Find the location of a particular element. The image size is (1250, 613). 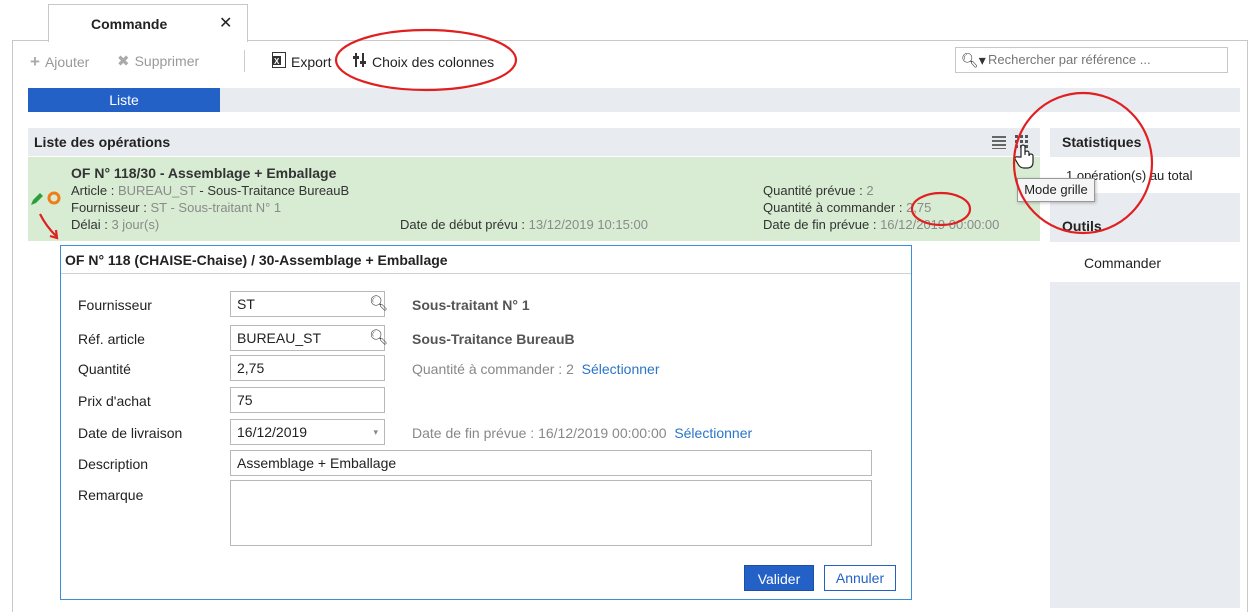

export-button: X Export is located at coordinates (301, 61).